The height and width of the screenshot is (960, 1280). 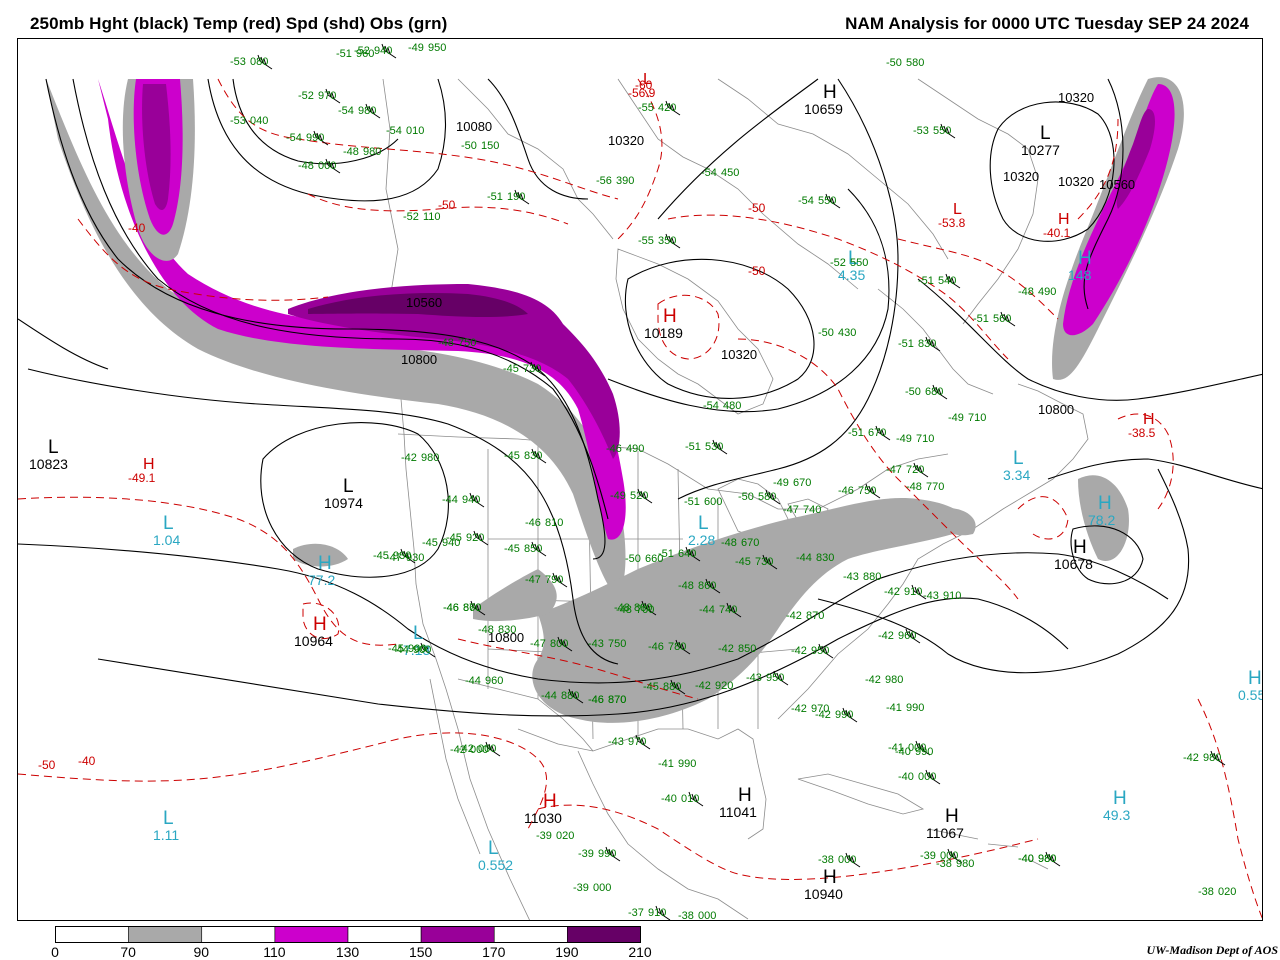 What do you see at coordinates (1142, 433) in the screenshot?
I see `temp-extremum-value: -38.5` at bounding box center [1142, 433].